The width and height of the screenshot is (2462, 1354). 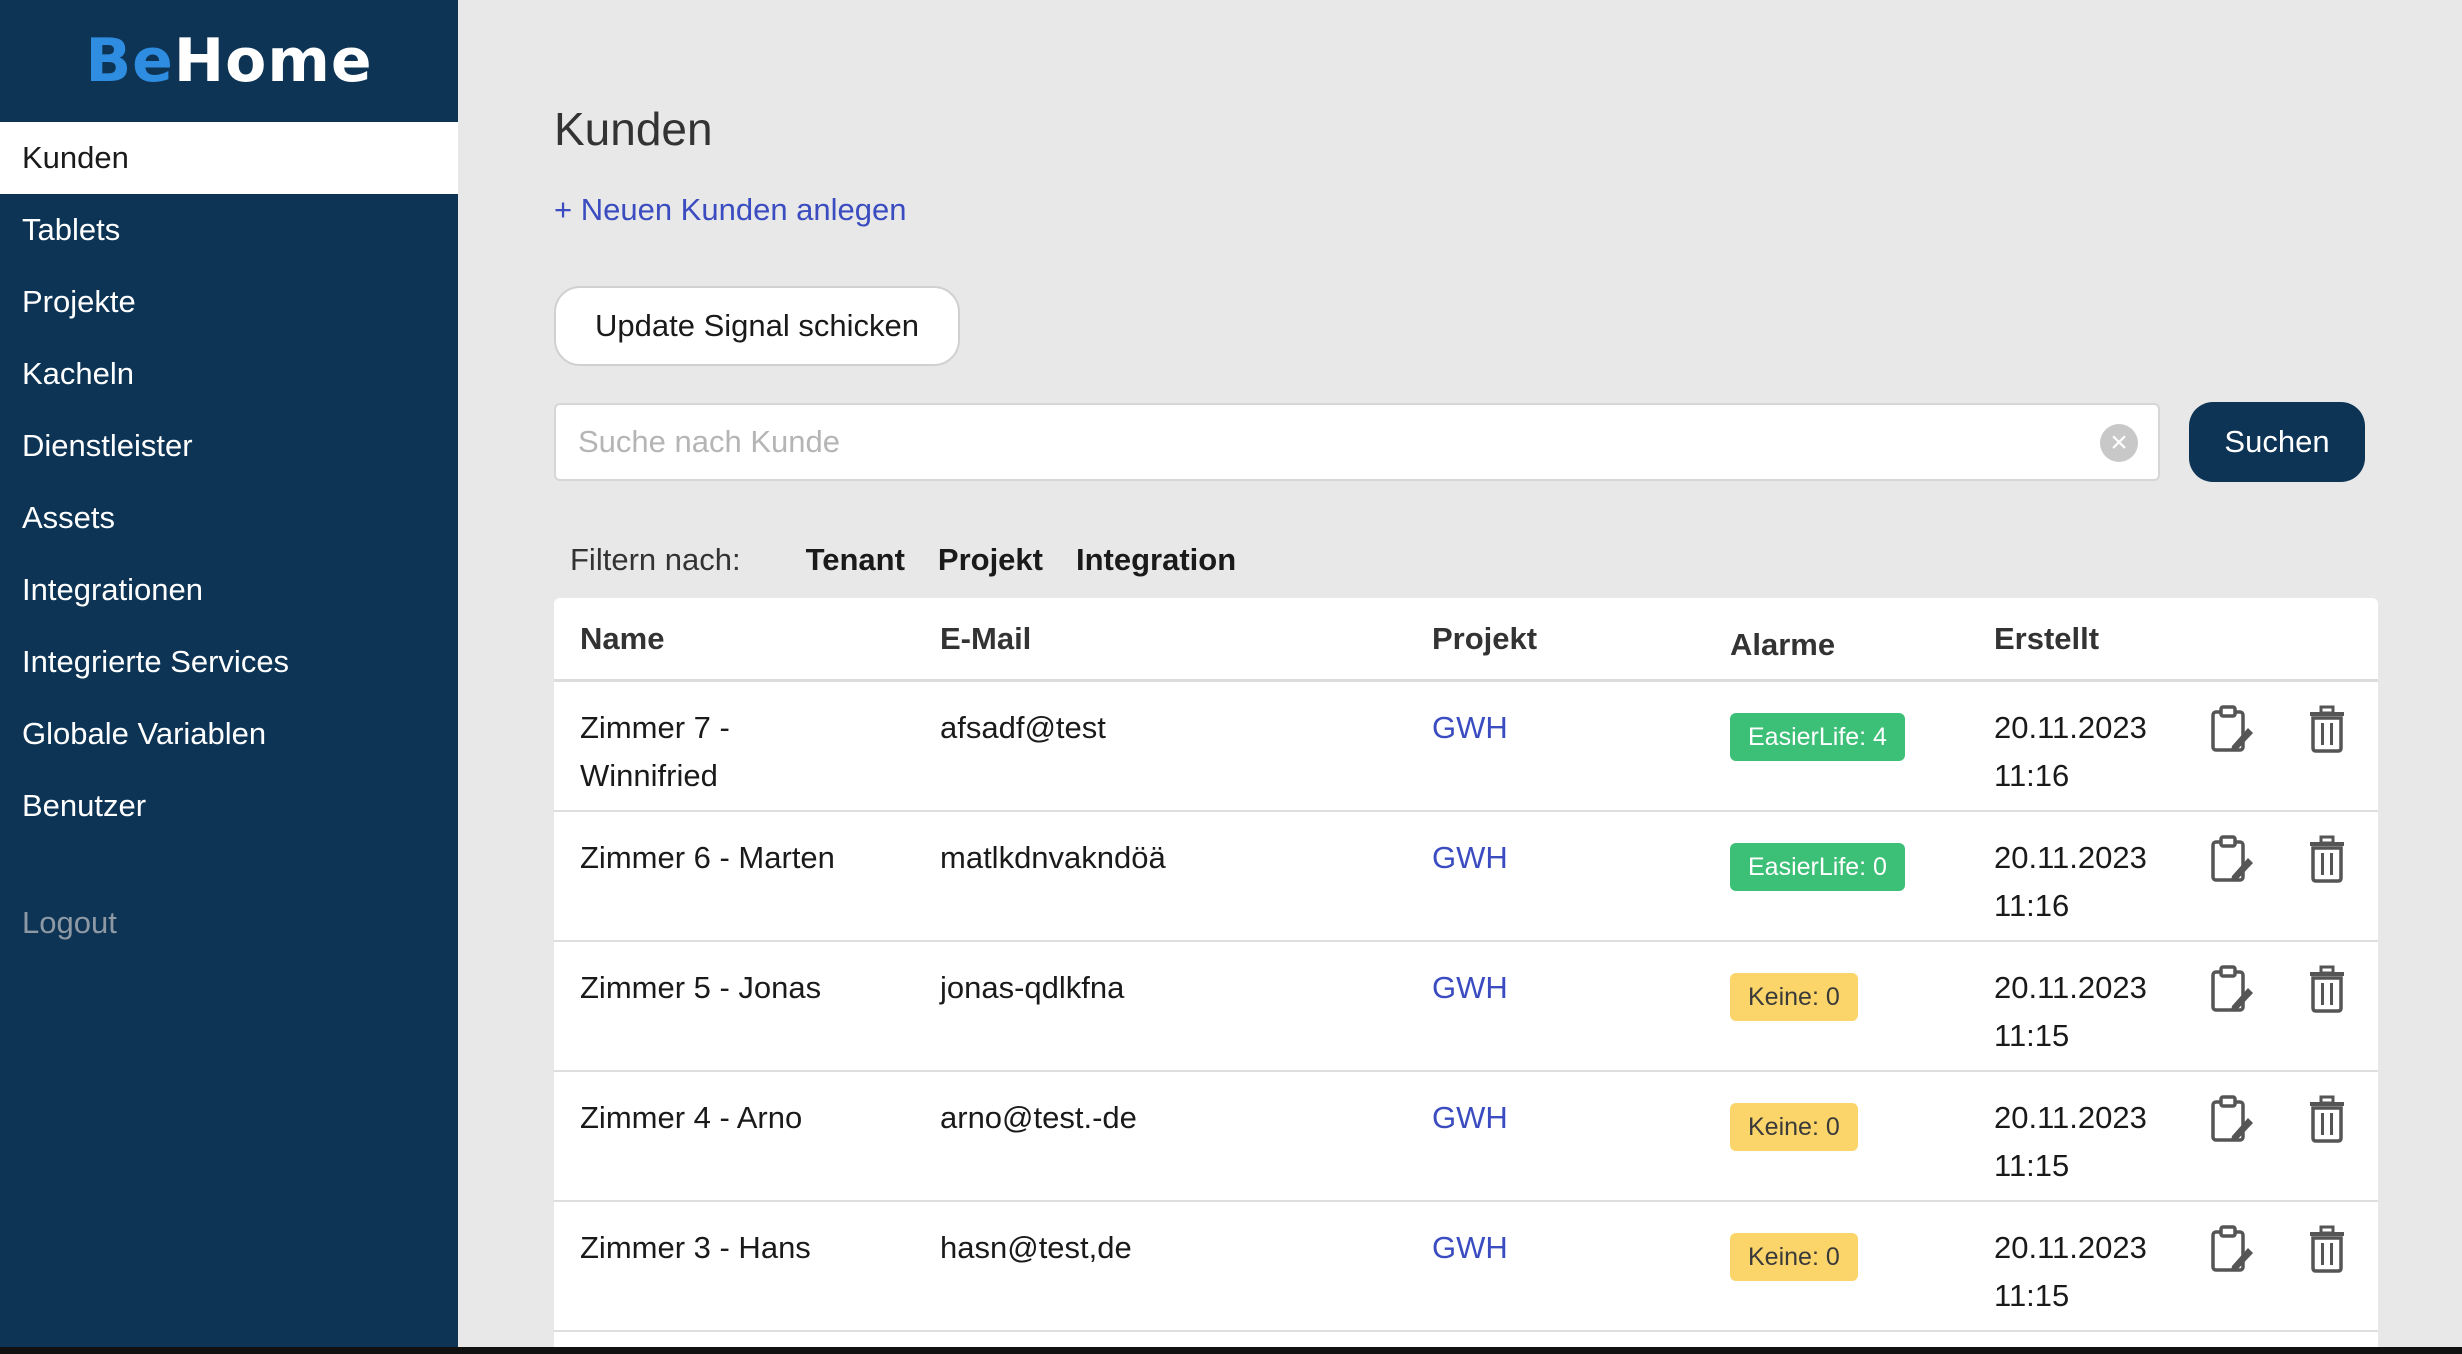 What do you see at coordinates (1782, 645) in the screenshot?
I see `header-alarme: Alarme` at bounding box center [1782, 645].